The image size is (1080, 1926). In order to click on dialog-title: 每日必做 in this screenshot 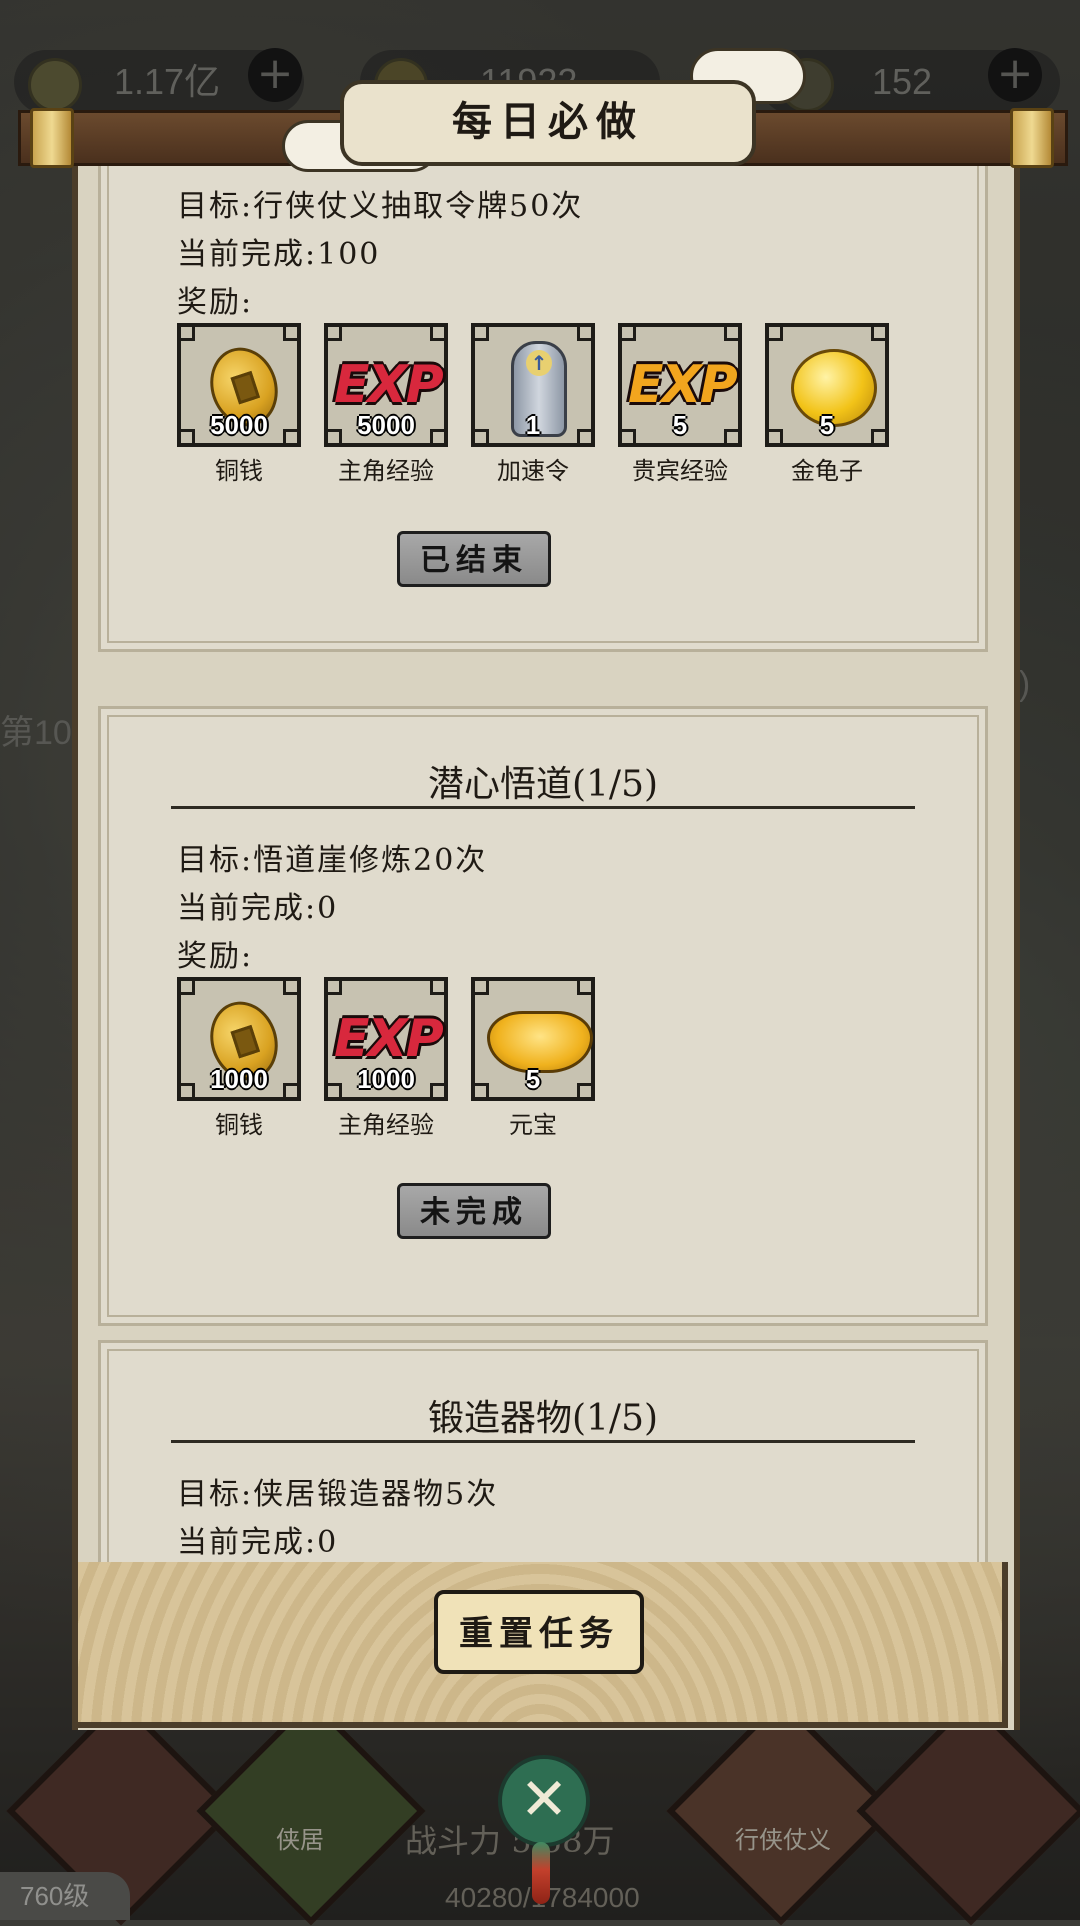, I will do `click(548, 123)`.